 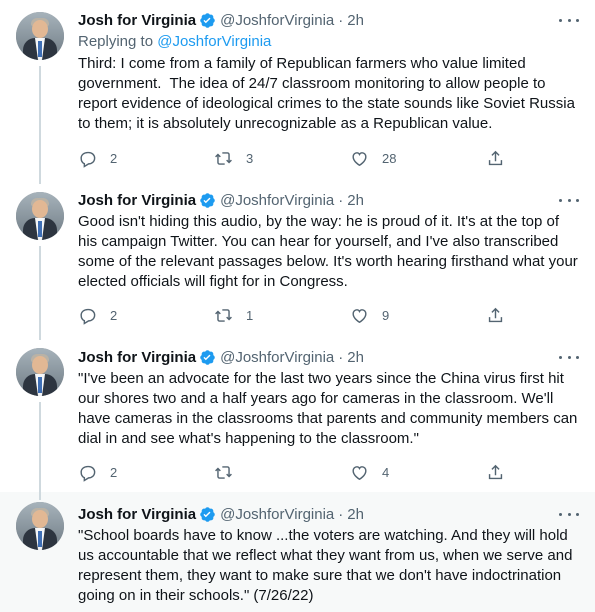 I want to click on retweet-button: 1, so click(x=264, y=315).